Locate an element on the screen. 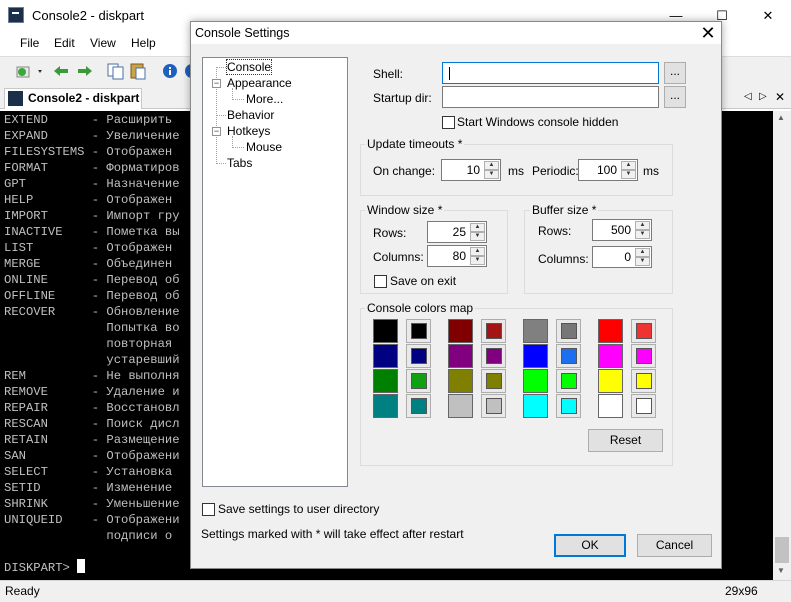  ok-button: OK is located at coordinates (590, 545).